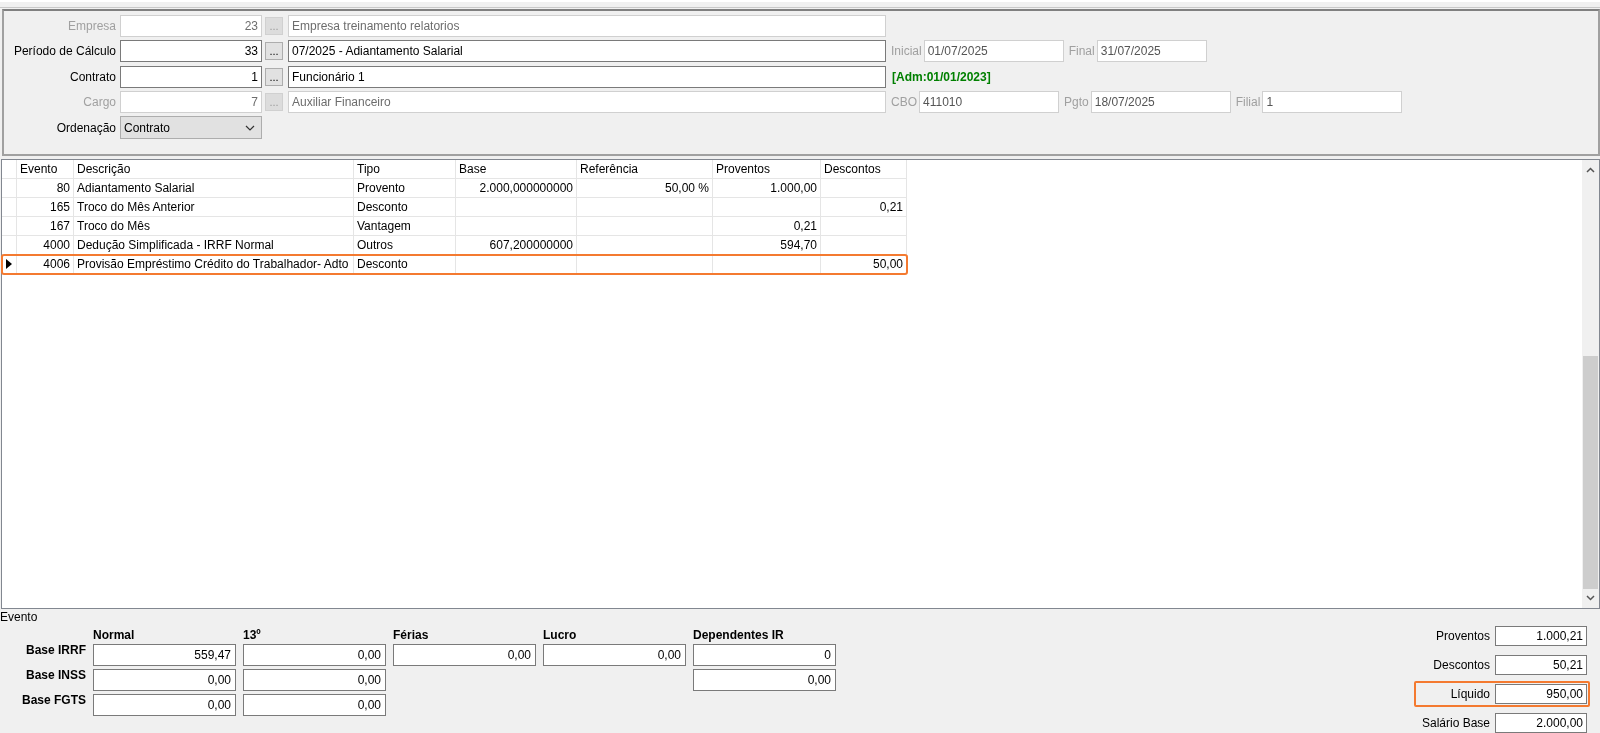 Image resolution: width=1600 pixels, height=733 pixels. Describe the element at coordinates (45, 207) in the screenshot. I see `table-cell: 165` at that location.